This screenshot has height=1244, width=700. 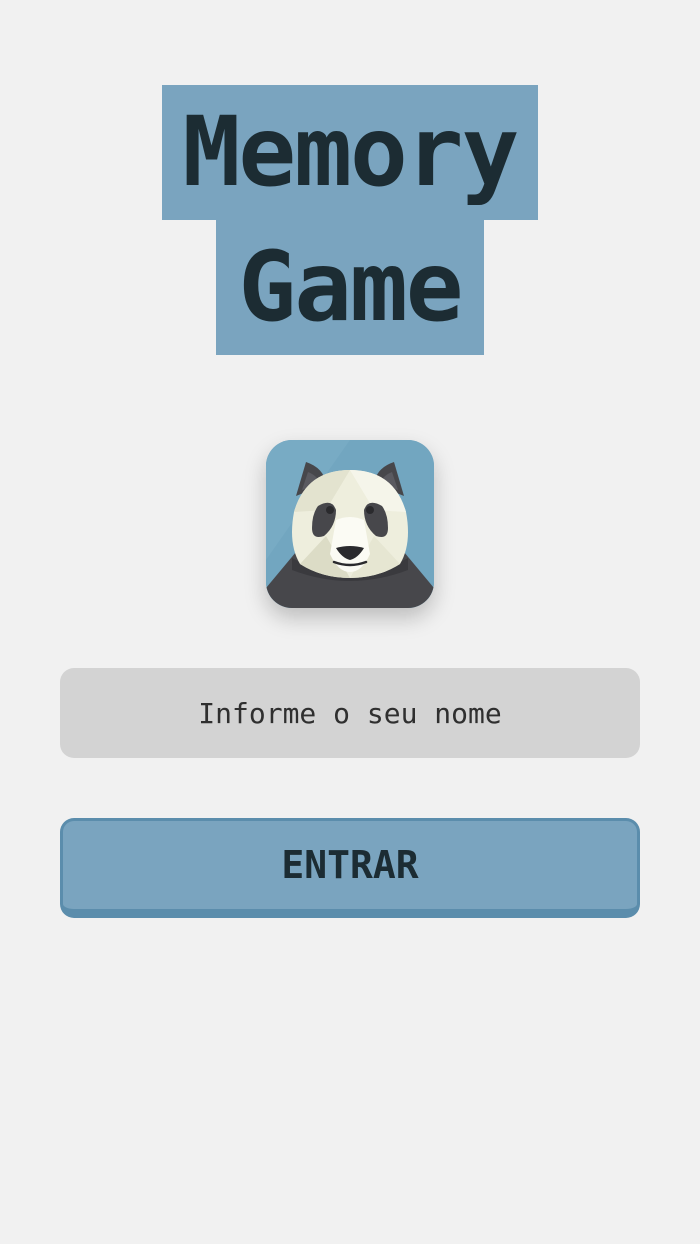 I want to click on panda-logo, so click(x=350, y=524).